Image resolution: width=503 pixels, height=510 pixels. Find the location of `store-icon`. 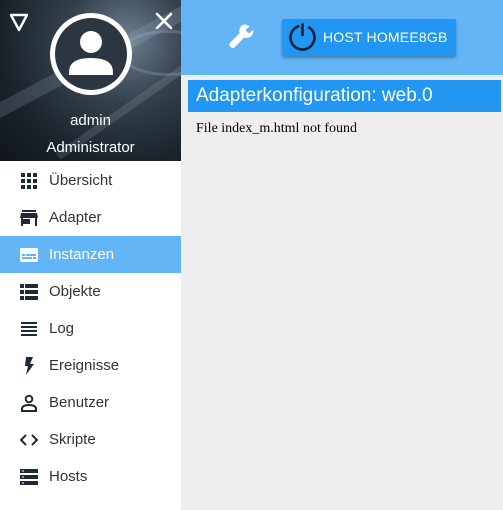

store-icon is located at coordinates (29, 218).